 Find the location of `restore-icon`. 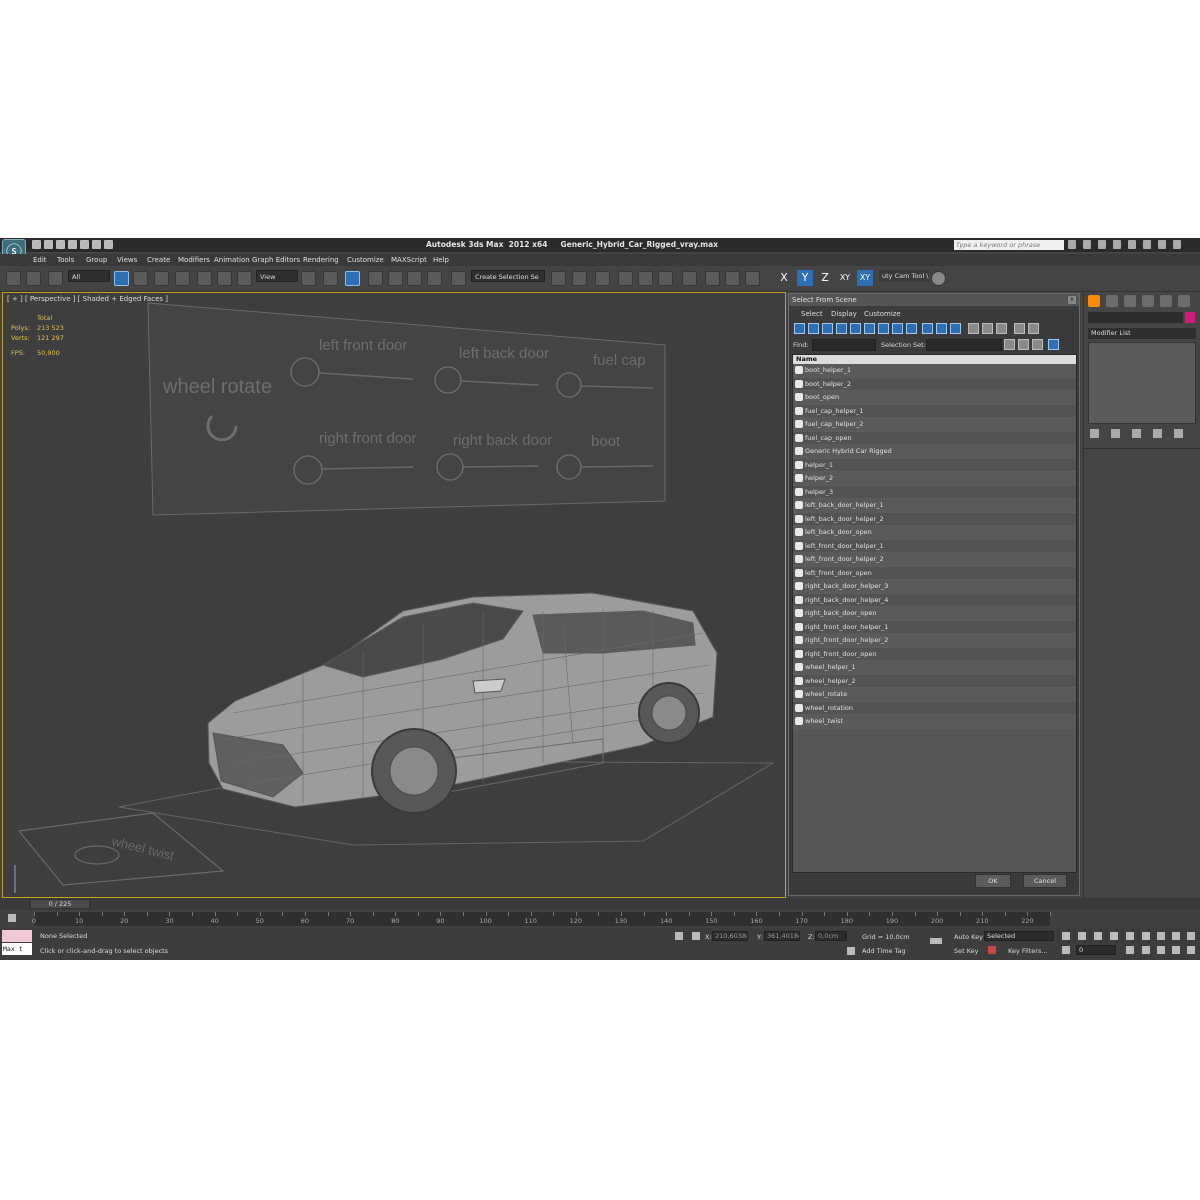

restore-icon is located at coordinates (1162, 244).